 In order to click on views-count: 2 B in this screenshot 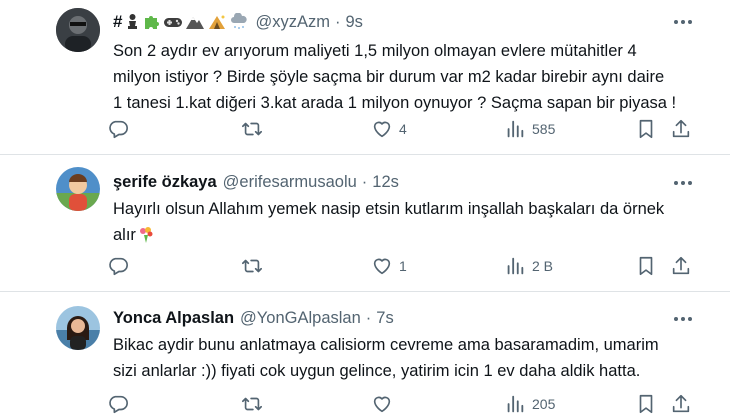, I will do `click(543, 266)`.